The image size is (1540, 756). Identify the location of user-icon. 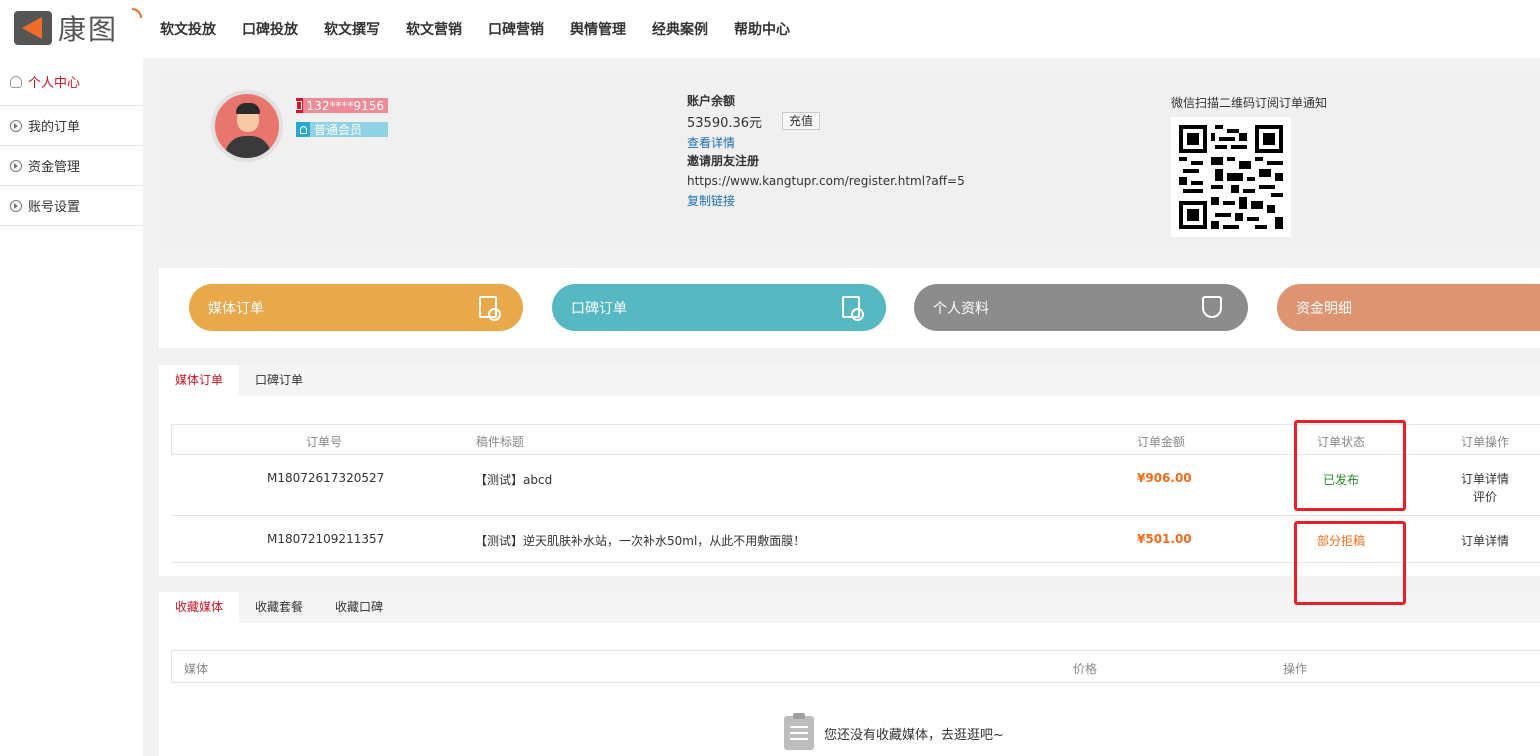
(16, 81).